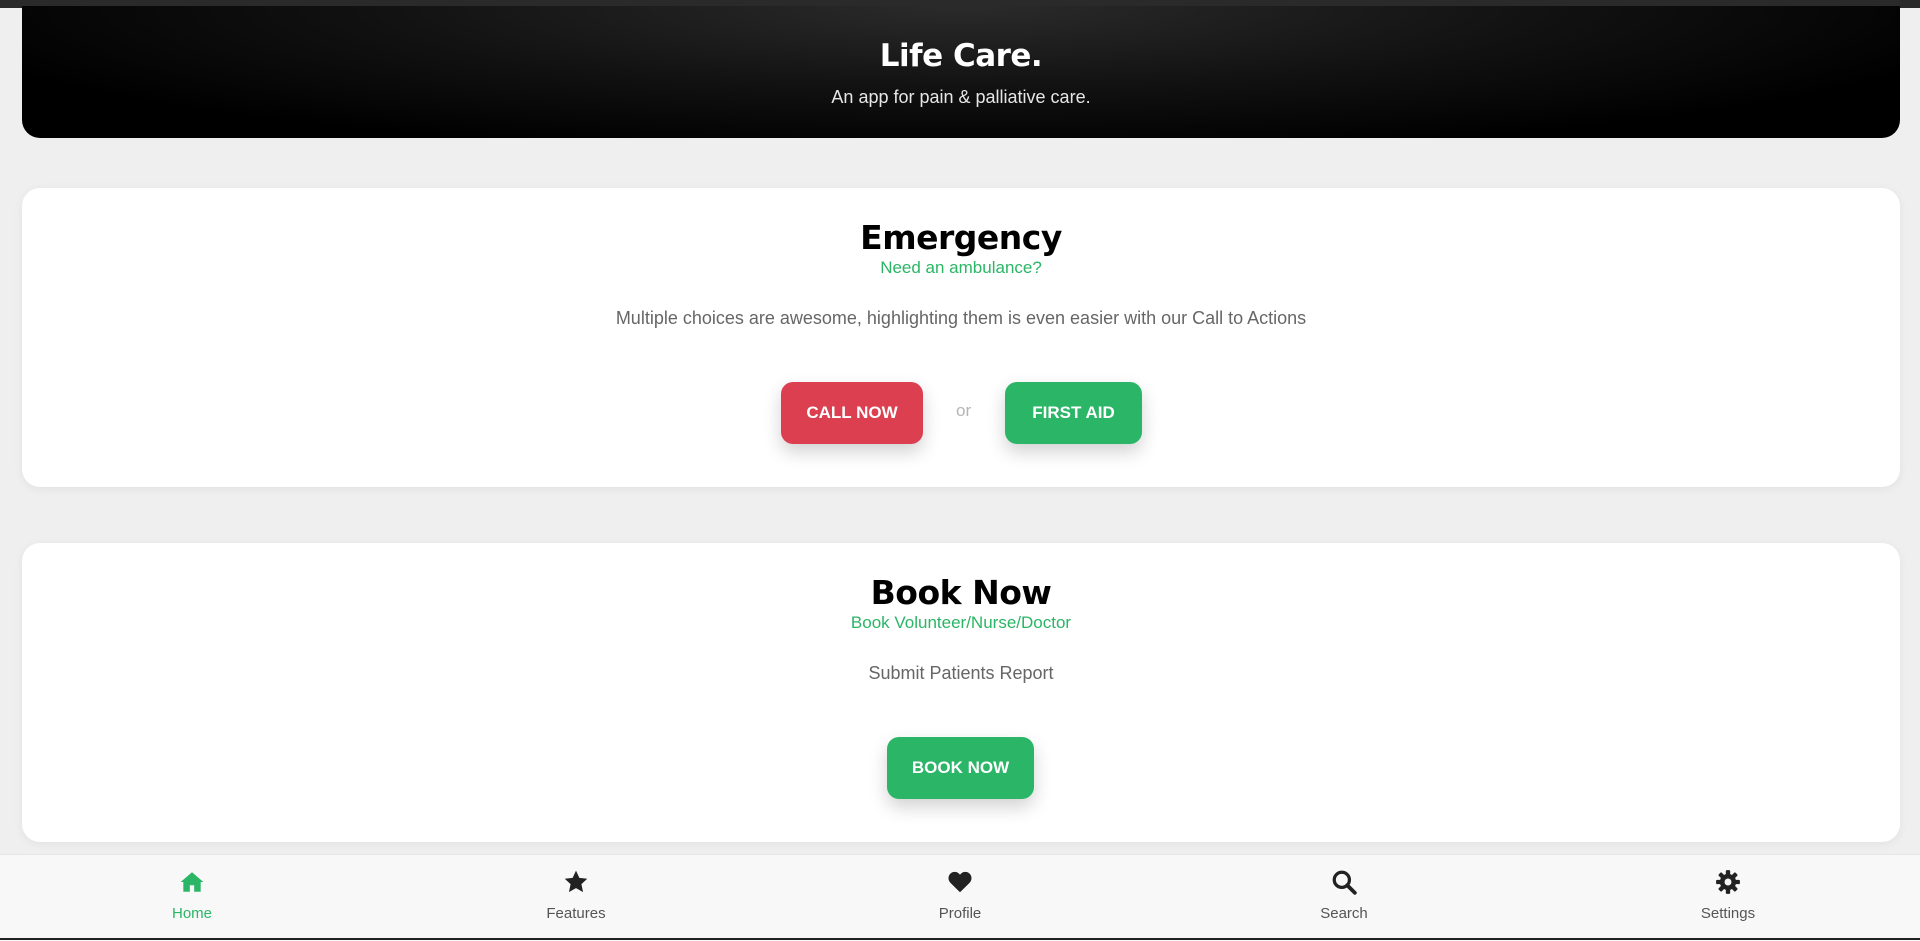 Image resolution: width=1920 pixels, height=941 pixels. What do you see at coordinates (961, 56) in the screenshot?
I see `app-title: Life Care.` at bounding box center [961, 56].